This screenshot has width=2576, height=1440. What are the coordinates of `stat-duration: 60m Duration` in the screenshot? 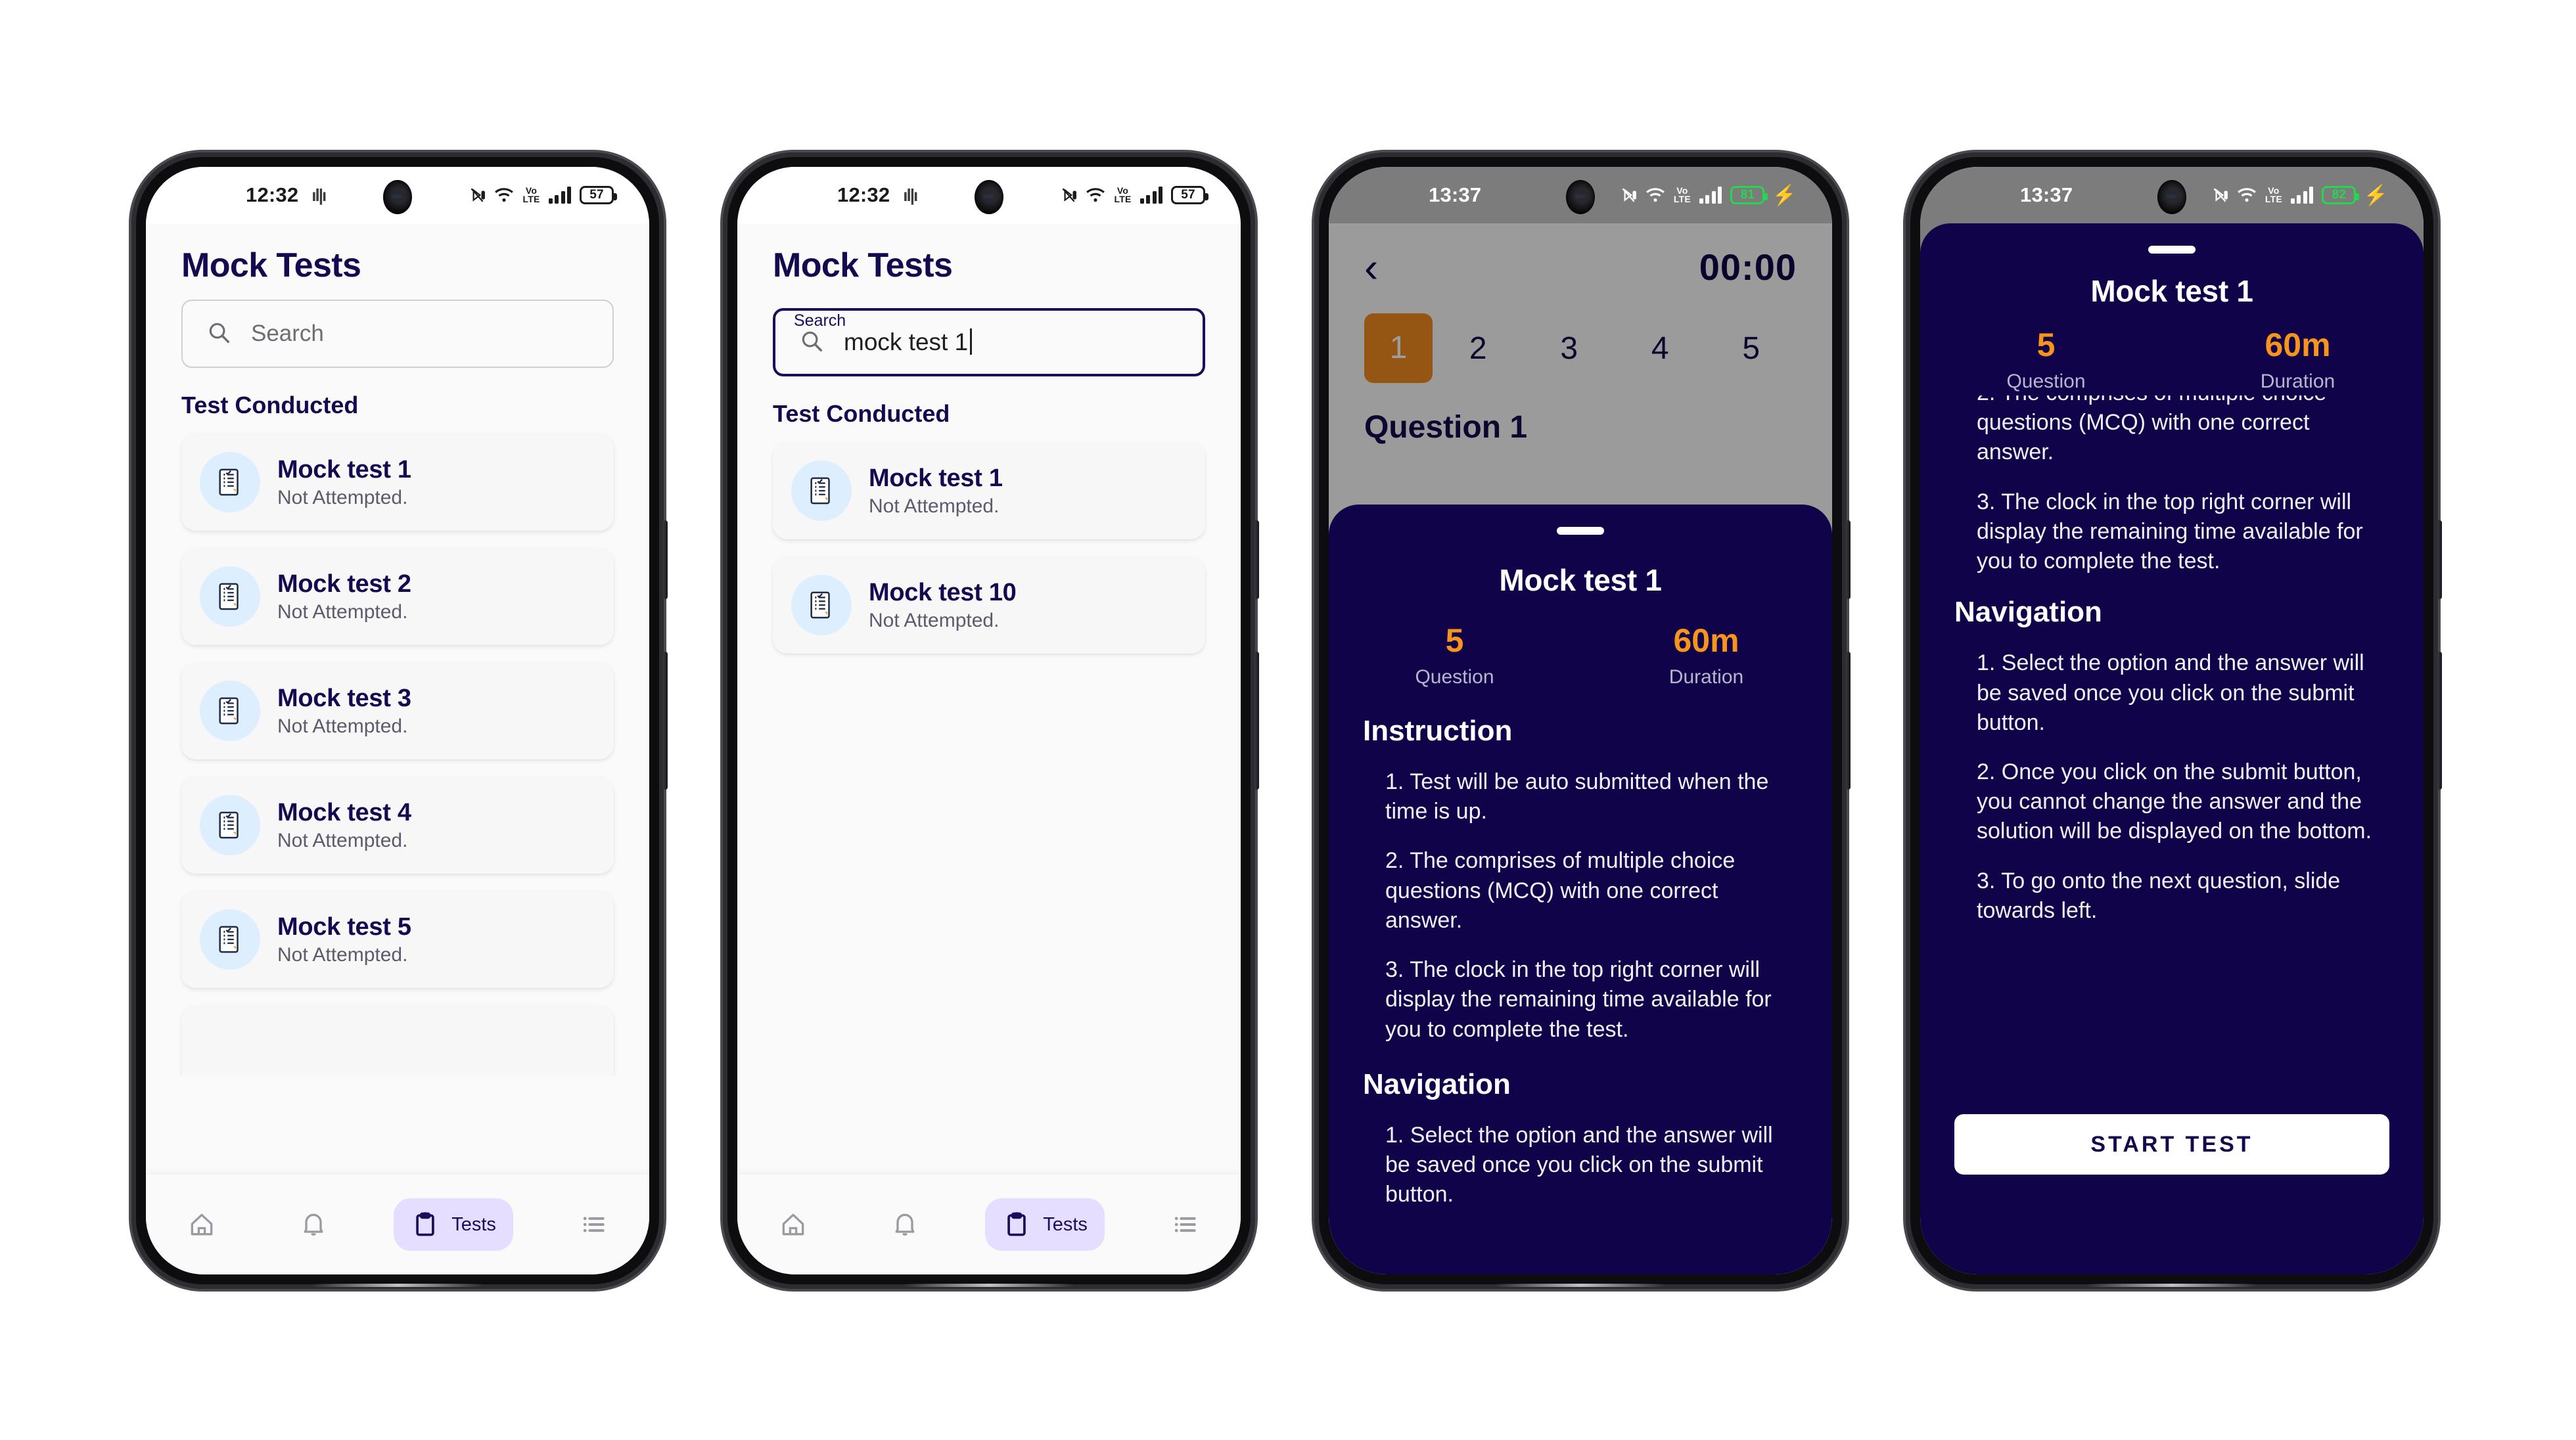 It's located at (1706, 654).